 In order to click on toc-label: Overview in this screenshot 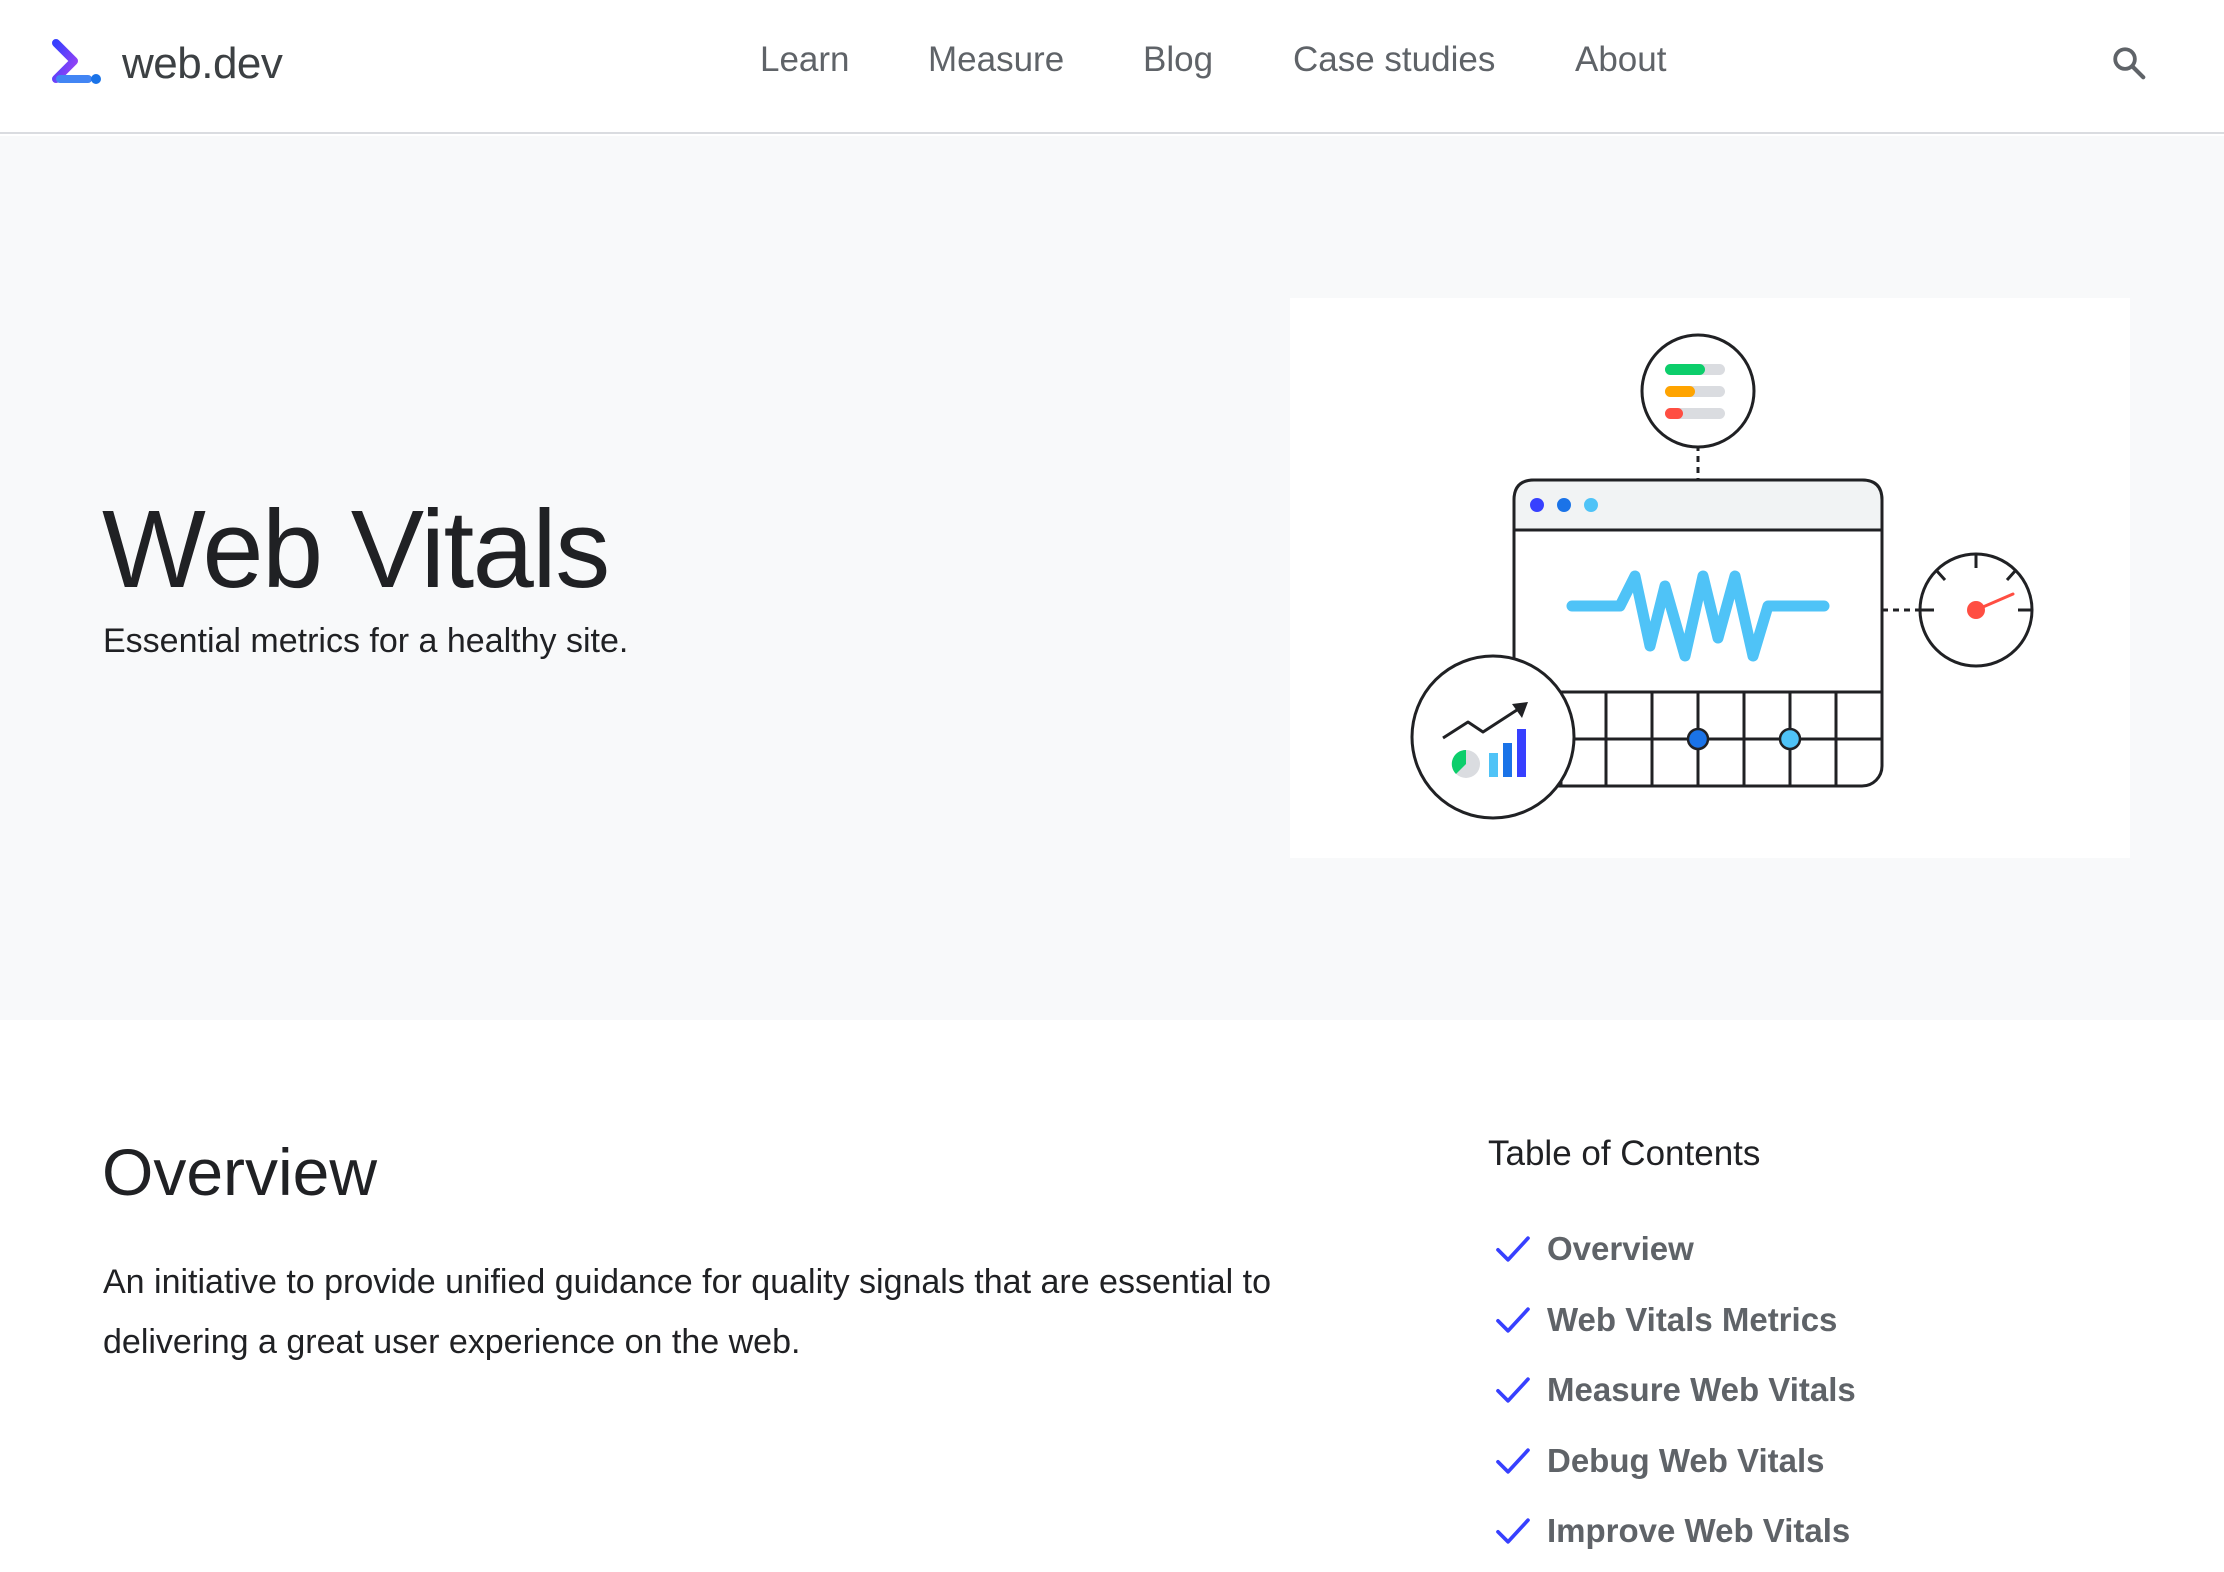, I will do `click(1620, 1249)`.